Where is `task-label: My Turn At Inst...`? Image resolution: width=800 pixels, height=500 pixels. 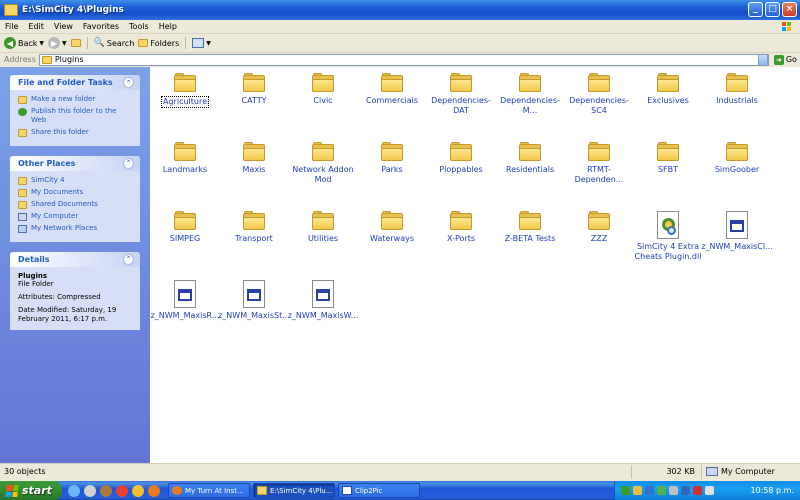
task-label: My Turn At Inst... is located at coordinates (214, 490).